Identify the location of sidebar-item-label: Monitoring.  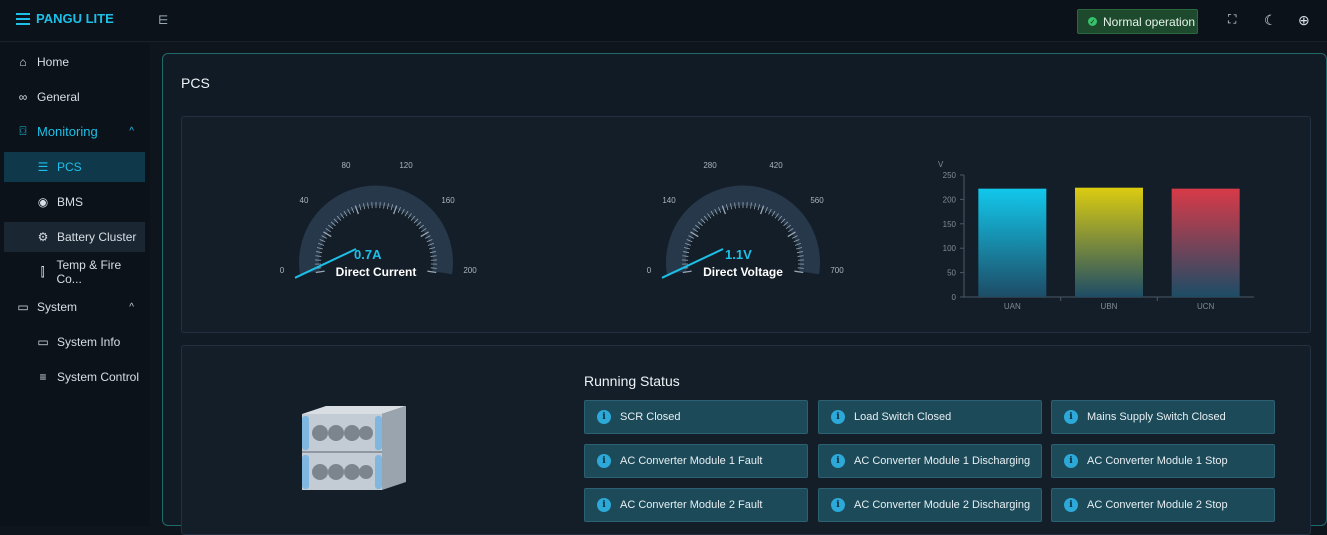
(67, 131).